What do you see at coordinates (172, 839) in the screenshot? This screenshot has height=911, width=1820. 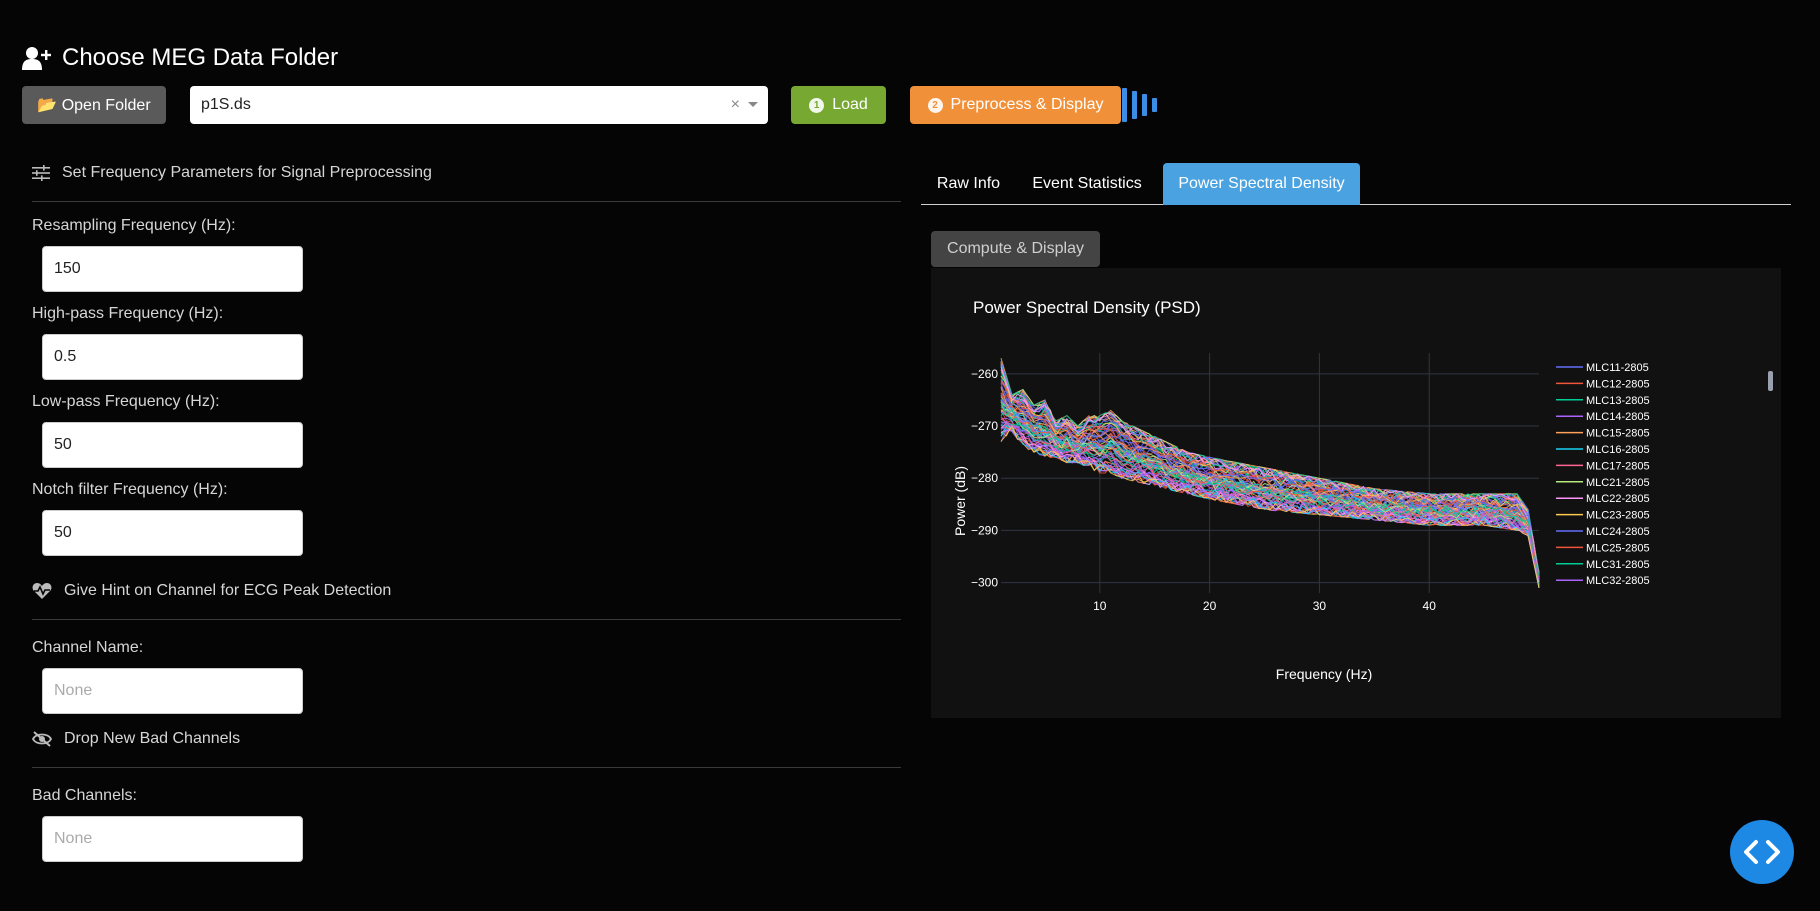 I see `bad-channels-input` at bounding box center [172, 839].